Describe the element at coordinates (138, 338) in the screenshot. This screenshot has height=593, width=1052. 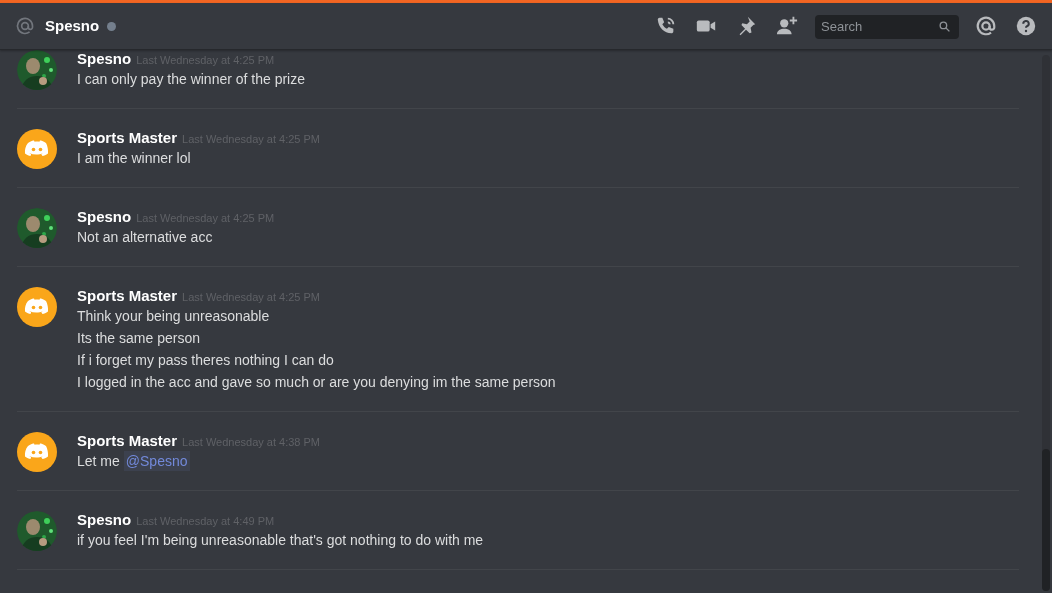
I see `message-text: Its the same person` at that location.